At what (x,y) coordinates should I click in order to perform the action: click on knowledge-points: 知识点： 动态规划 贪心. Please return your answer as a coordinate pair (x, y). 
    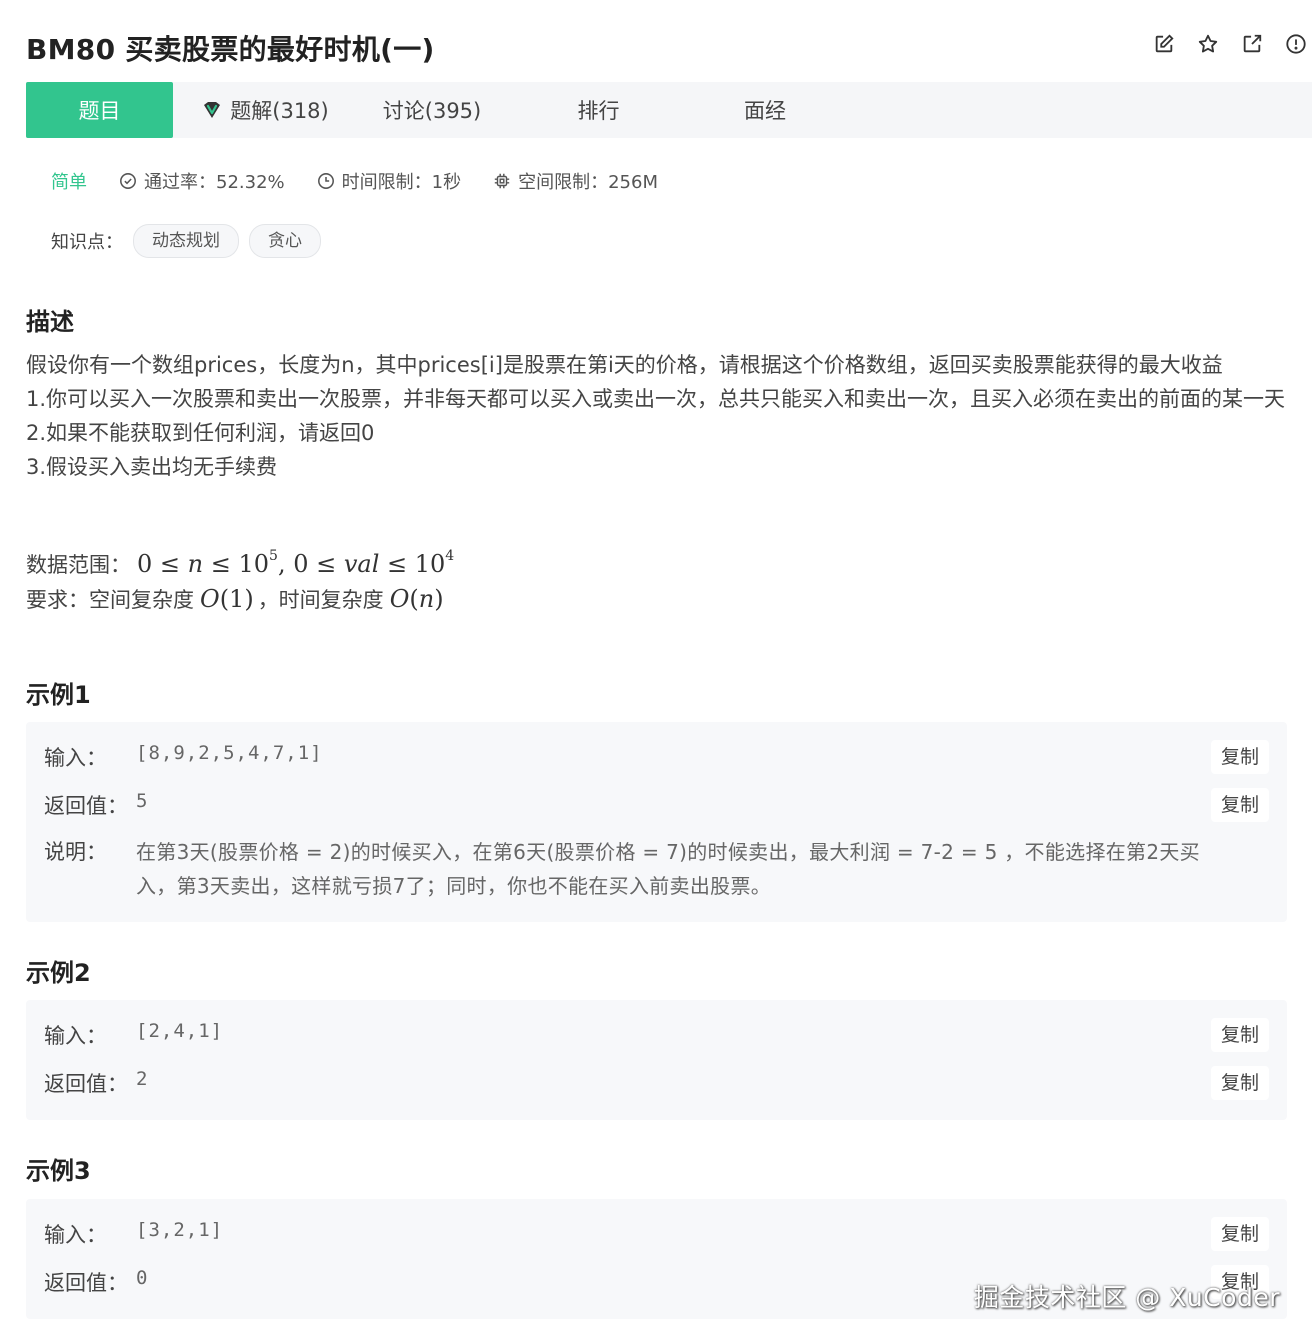
    Looking at the image, I should click on (186, 241).